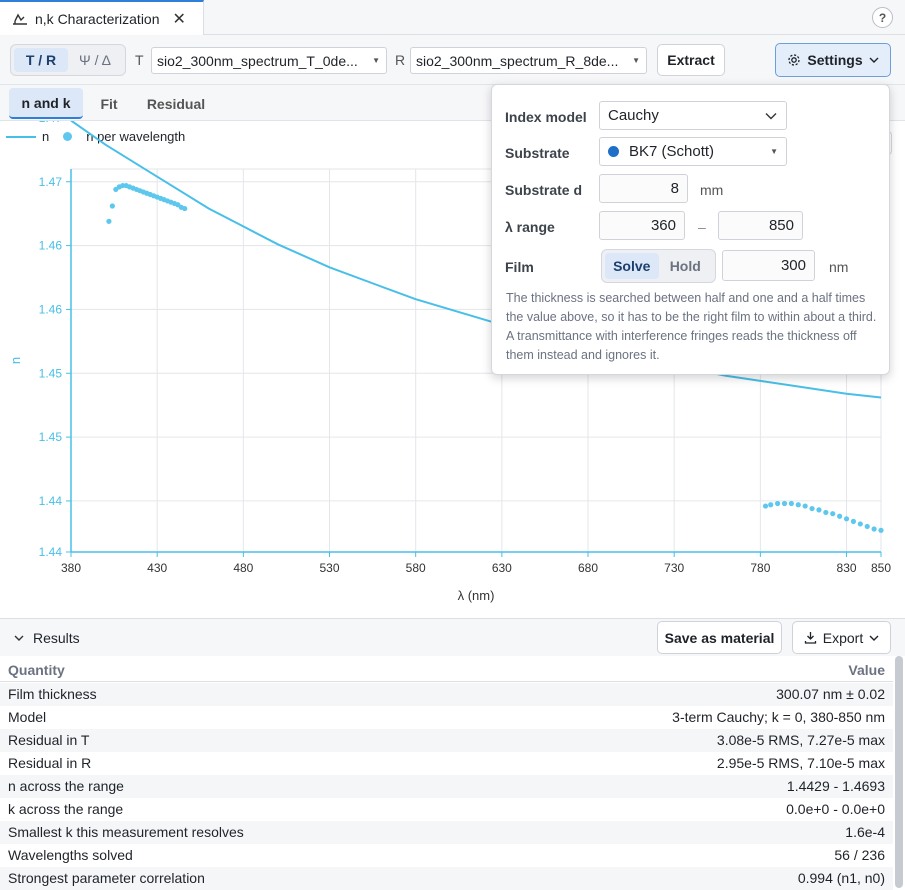 This screenshot has width=905, height=890. Describe the element at coordinates (899, 772) in the screenshot. I see `results-scrollbar` at that location.